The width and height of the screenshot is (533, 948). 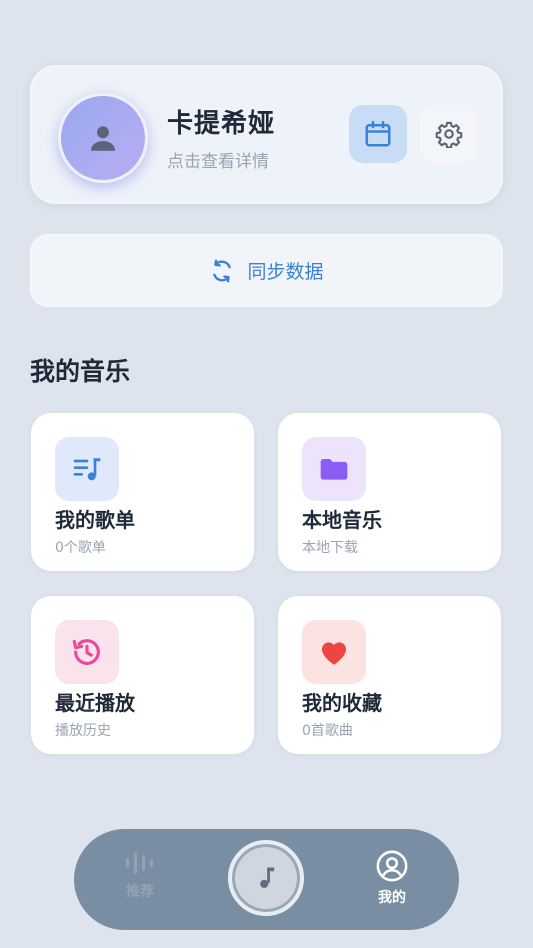 I want to click on card-my-favorites: 我的收藏 0首歌曲, so click(x=389, y=675).